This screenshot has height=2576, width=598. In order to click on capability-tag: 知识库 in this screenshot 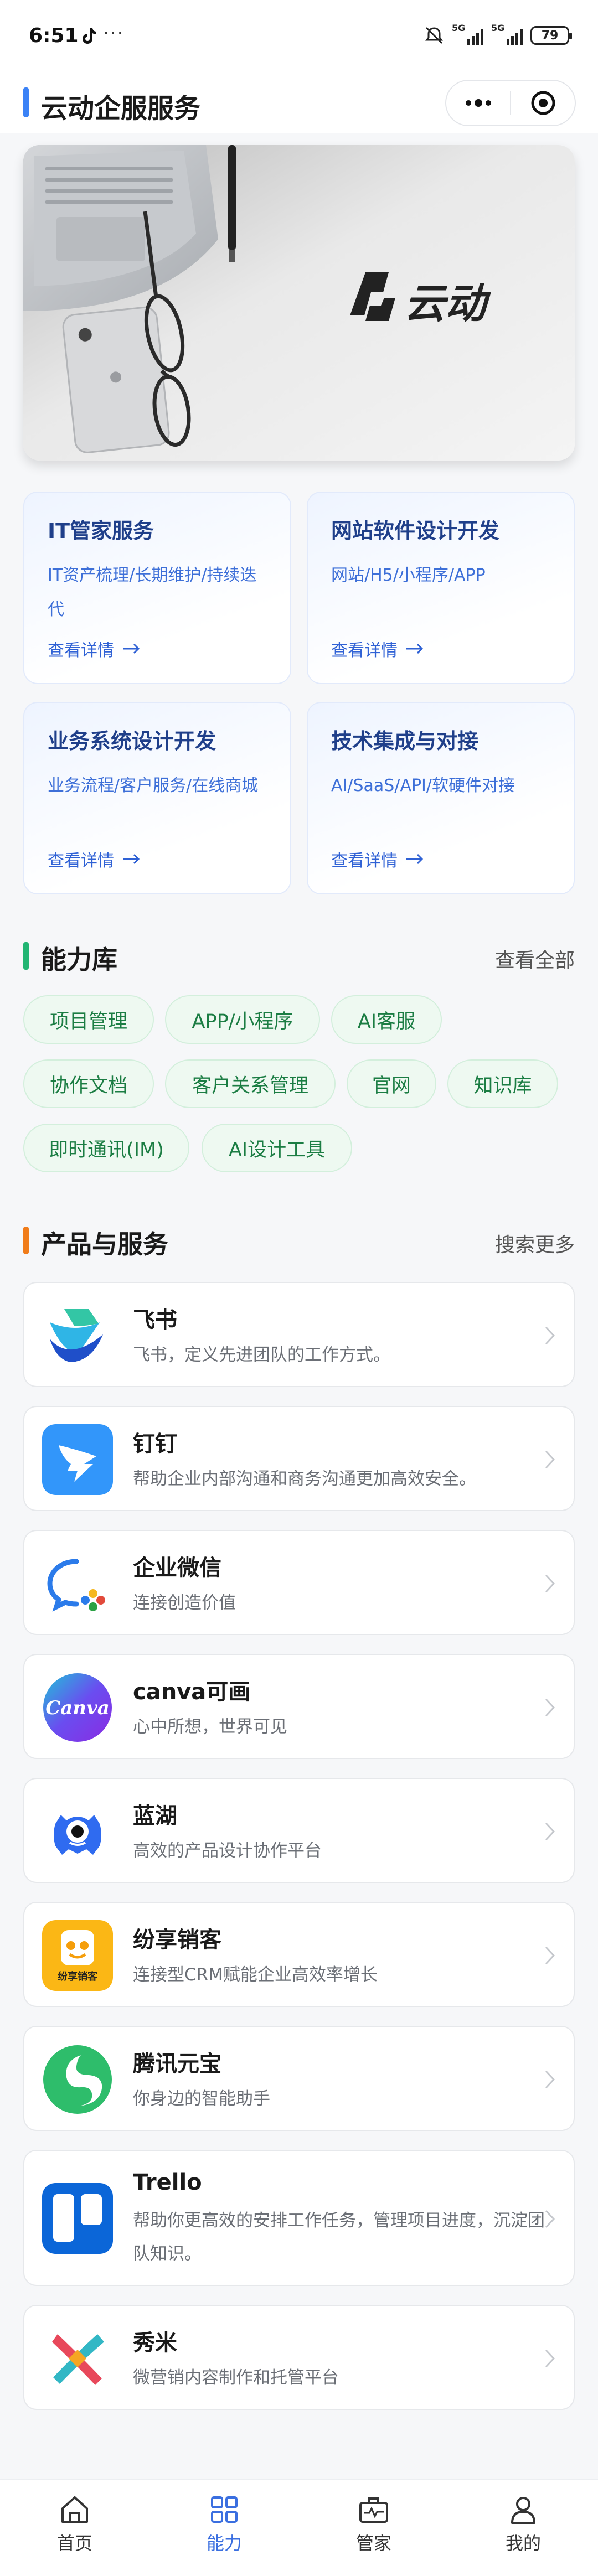, I will do `click(502, 1083)`.